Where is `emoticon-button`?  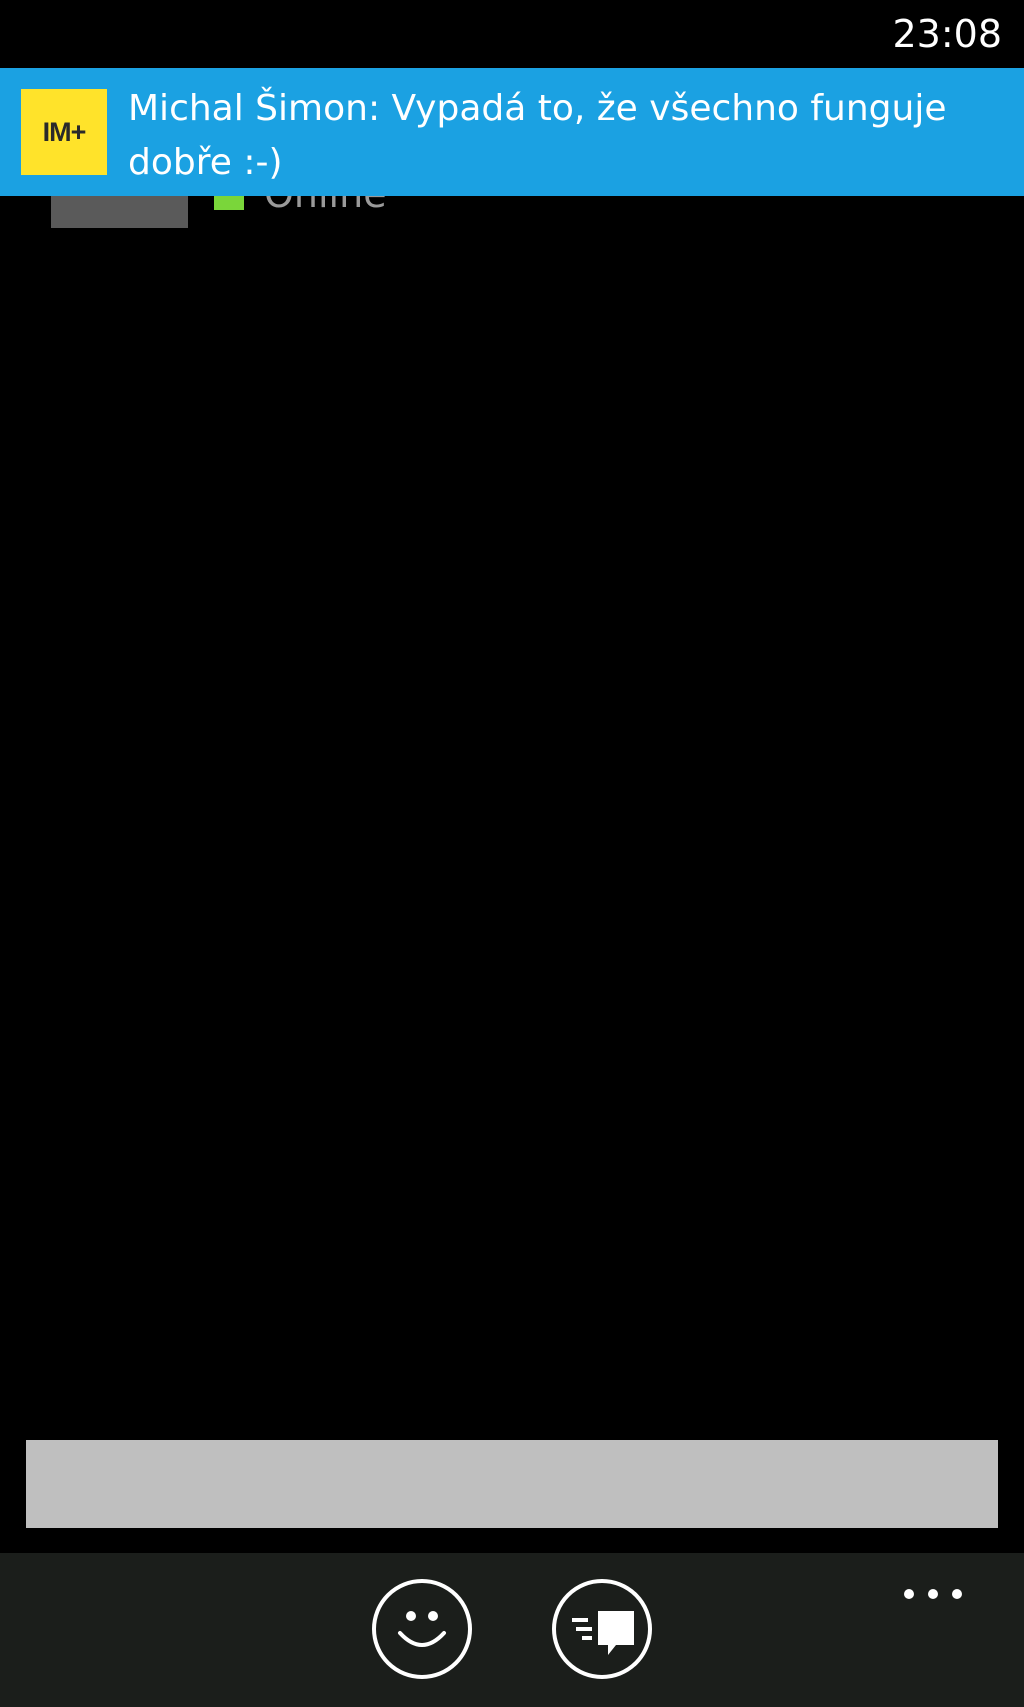
emoticon-button is located at coordinates (422, 1629).